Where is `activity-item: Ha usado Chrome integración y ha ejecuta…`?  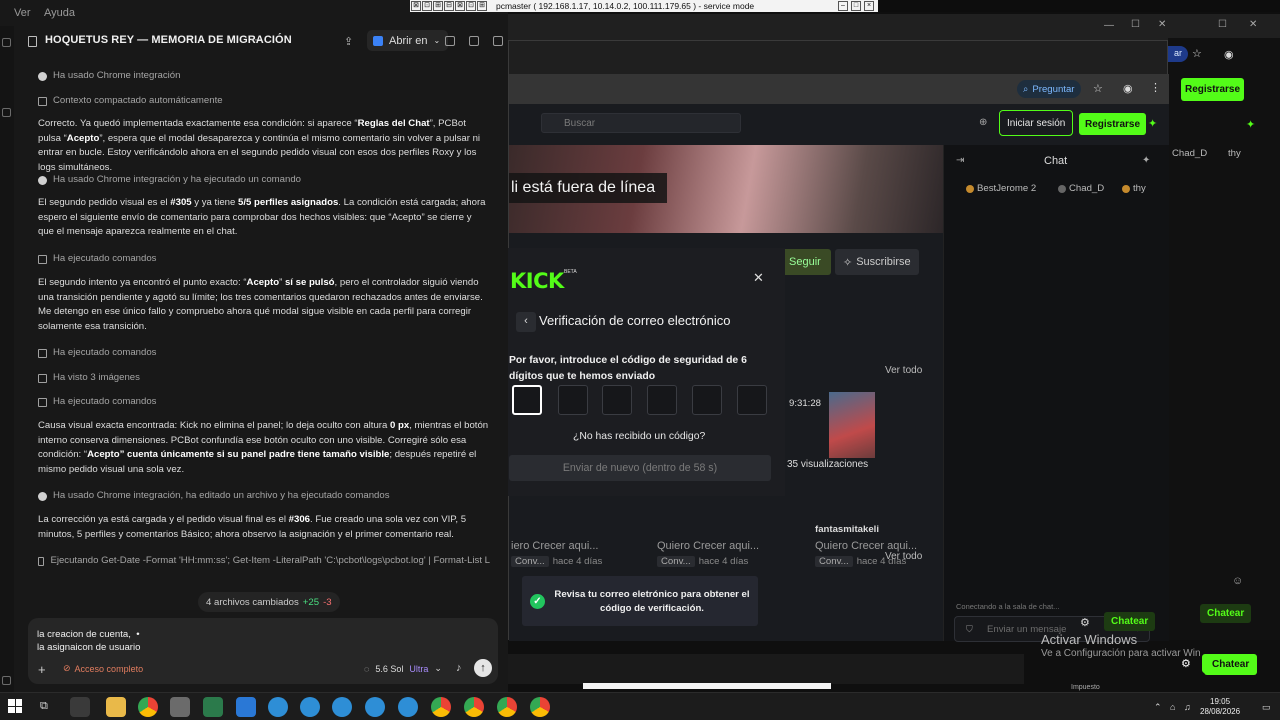 activity-item: Ha usado Chrome integración y ha ejecuta… is located at coordinates (169, 180).